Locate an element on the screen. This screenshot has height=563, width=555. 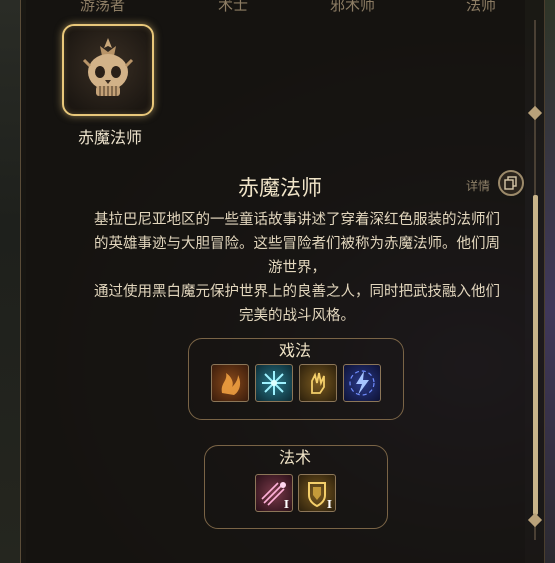
detail-button is located at coordinates (511, 183).